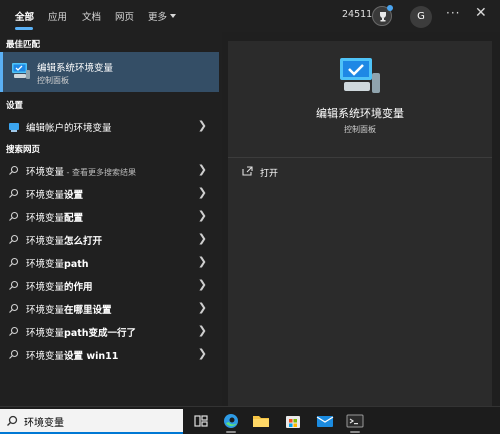 The width and height of the screenshot is (500, 434). I want to click on tab-apps: 应用, so click(57, 16).